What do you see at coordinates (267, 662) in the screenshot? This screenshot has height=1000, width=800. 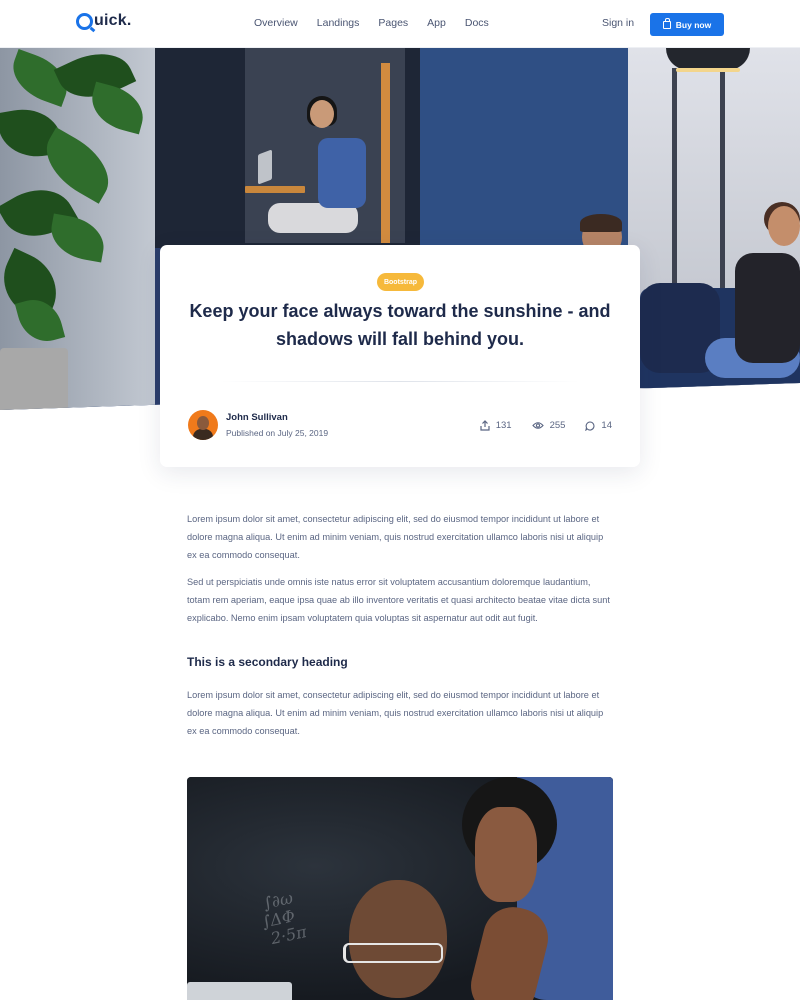 I see `secondary-heading: This is a secondary heading` at bounding box center [267, 662].